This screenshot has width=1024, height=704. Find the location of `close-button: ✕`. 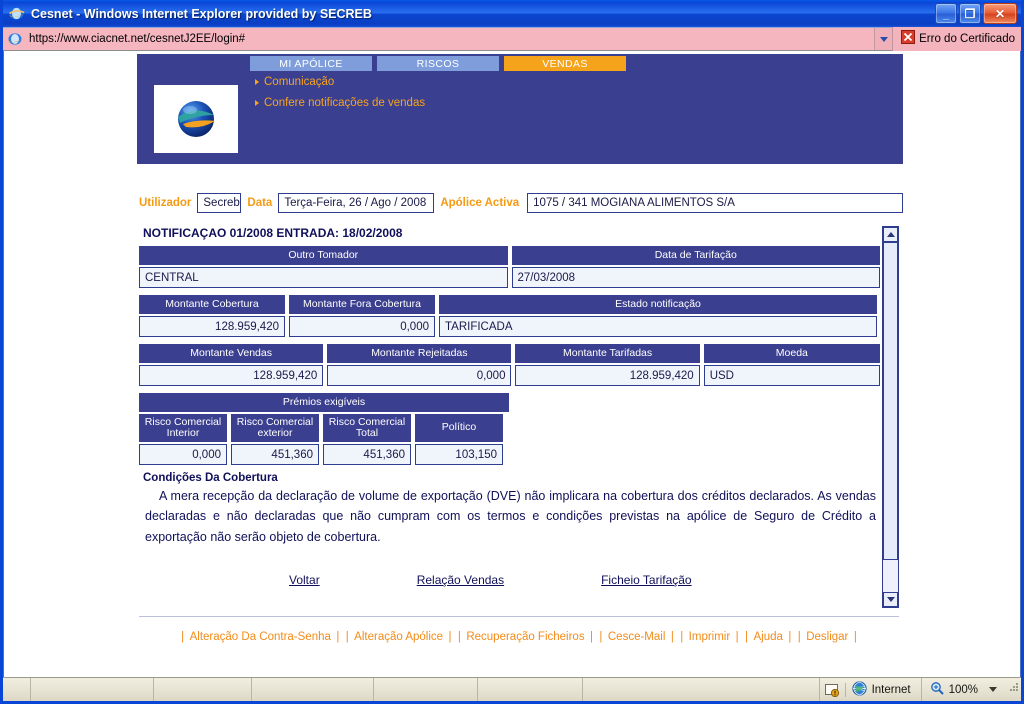

close-button: ✕ is located at coordinates (1000, 13).